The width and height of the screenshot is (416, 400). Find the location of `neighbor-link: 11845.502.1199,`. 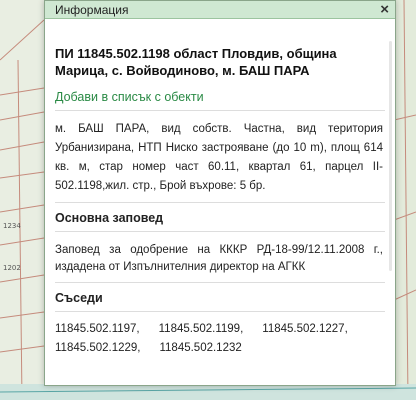

neighbor-link: 11845.502.1199, is located at coordinates (201, 329).